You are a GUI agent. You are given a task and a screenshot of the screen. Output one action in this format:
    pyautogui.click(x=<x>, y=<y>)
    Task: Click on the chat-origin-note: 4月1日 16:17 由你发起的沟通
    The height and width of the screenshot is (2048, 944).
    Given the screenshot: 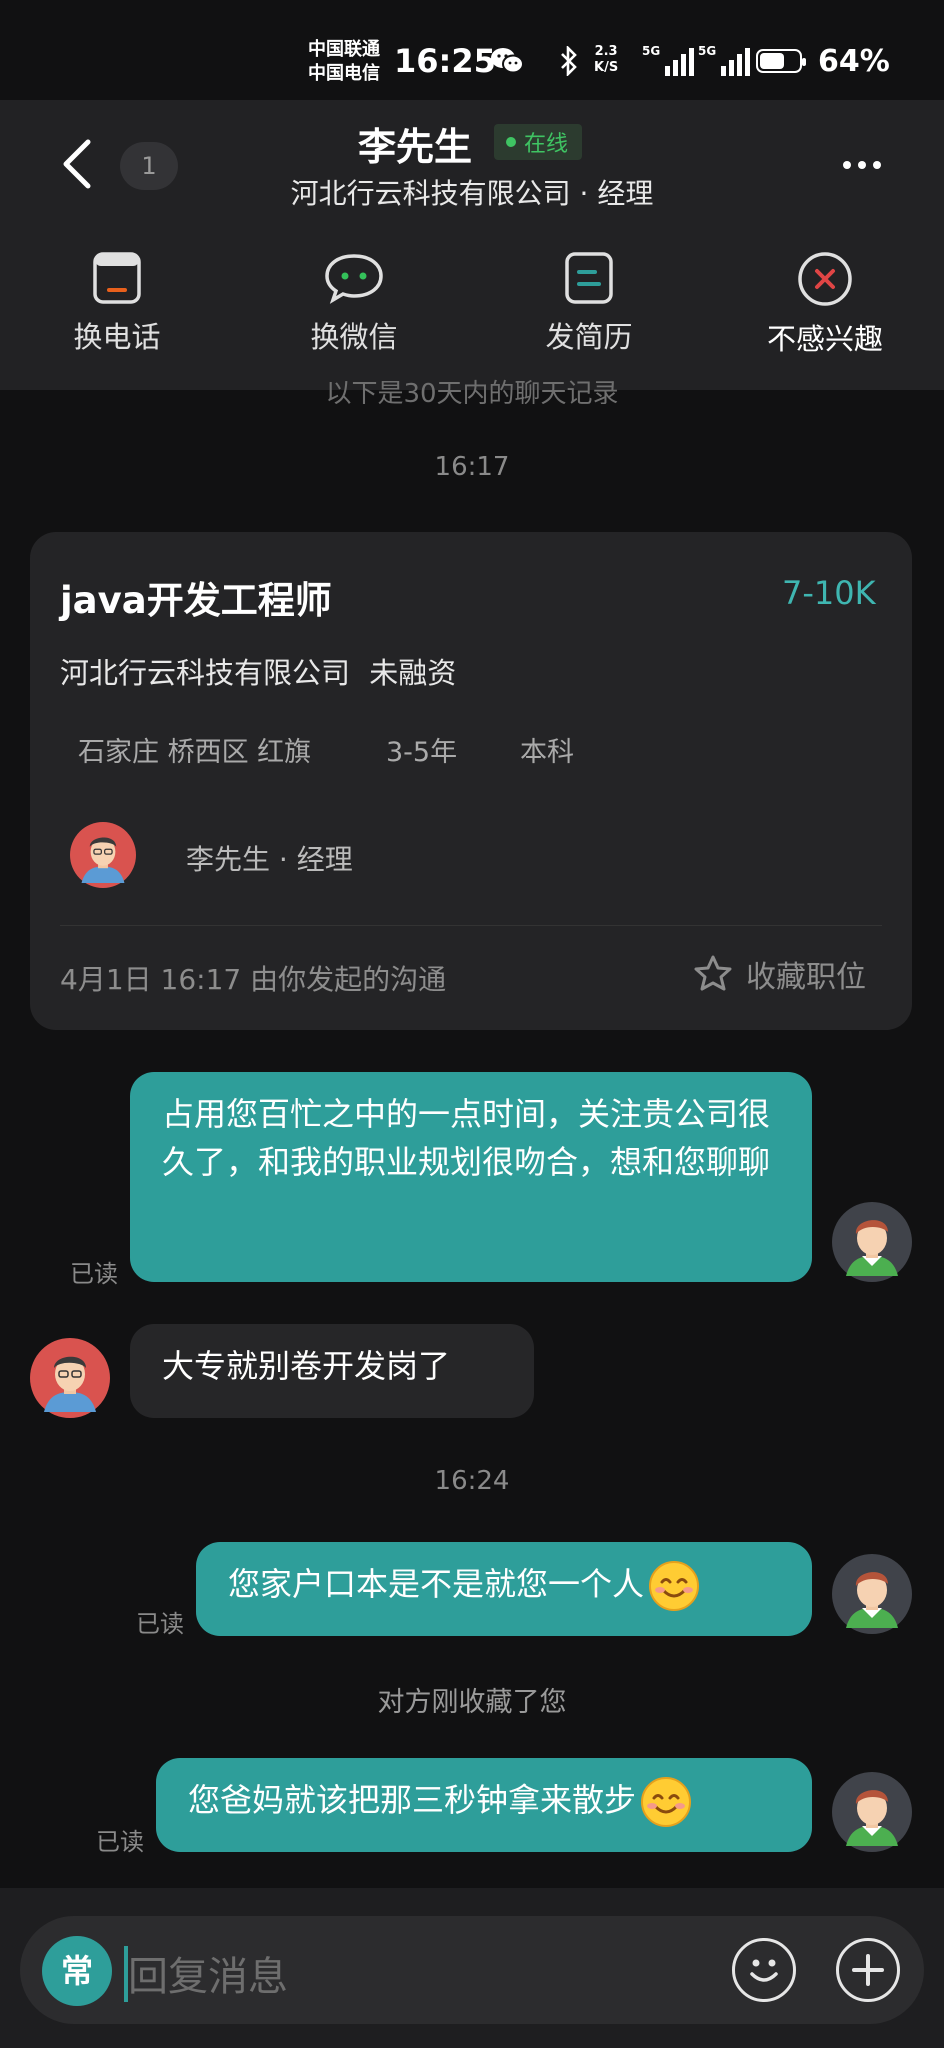 What is the action you would take?
    pyautogui.click(x=253, y=979)
    